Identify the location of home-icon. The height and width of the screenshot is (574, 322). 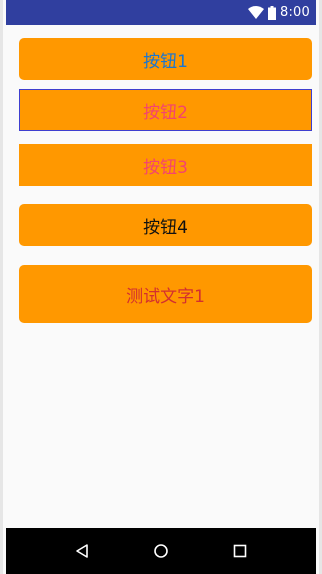
(161, 551).